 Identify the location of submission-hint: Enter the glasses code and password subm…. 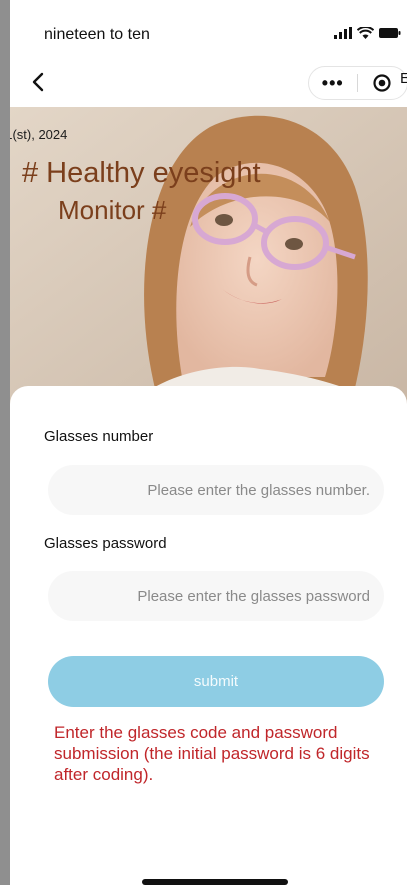
(212, 753).